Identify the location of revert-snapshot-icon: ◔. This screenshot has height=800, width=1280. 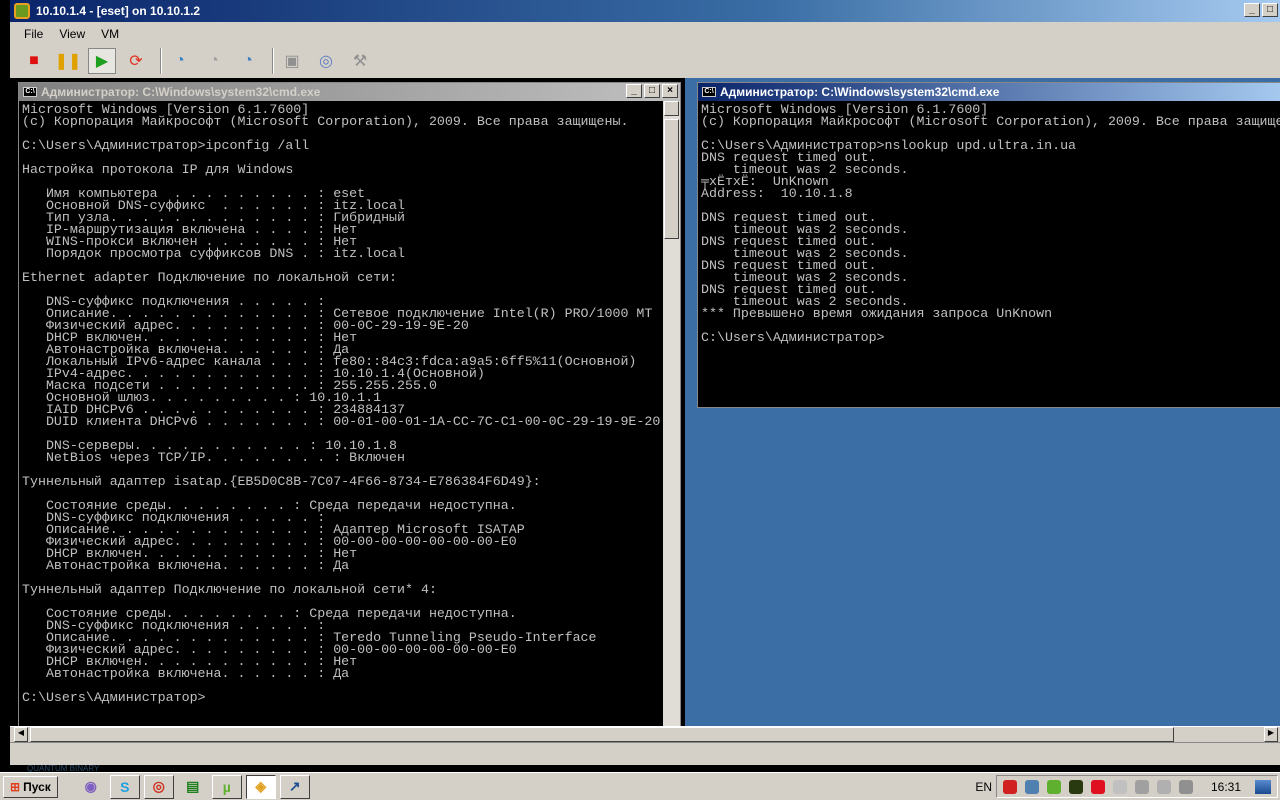
(214, 60).